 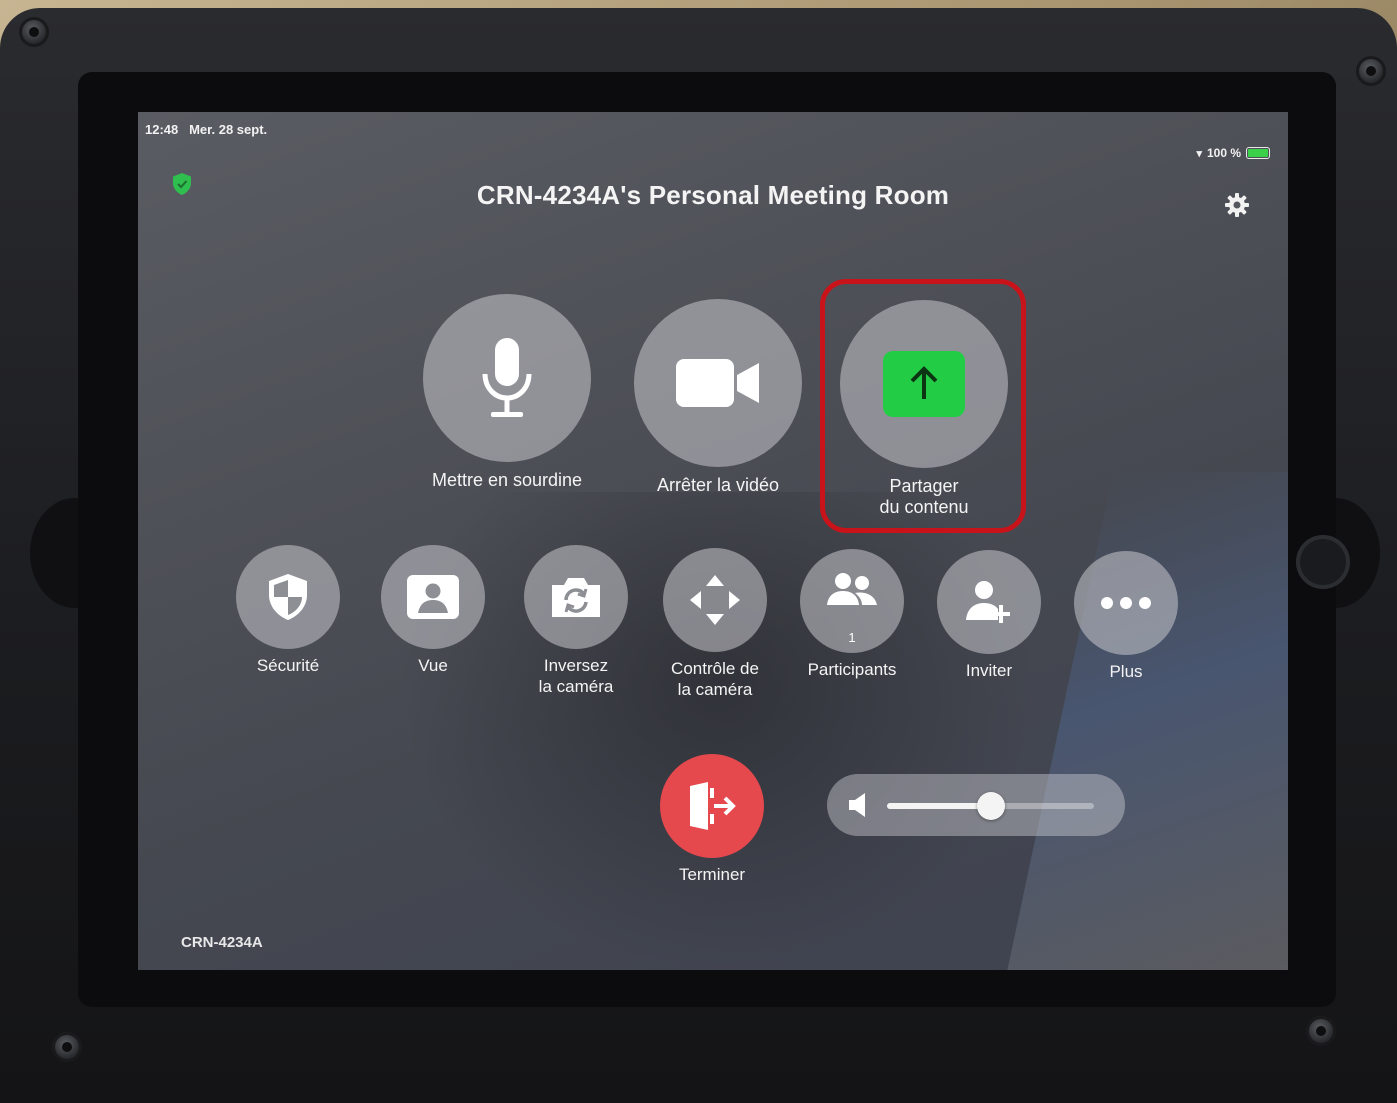 I want to click on more-dots-icon, so click(x=1126, y=603).